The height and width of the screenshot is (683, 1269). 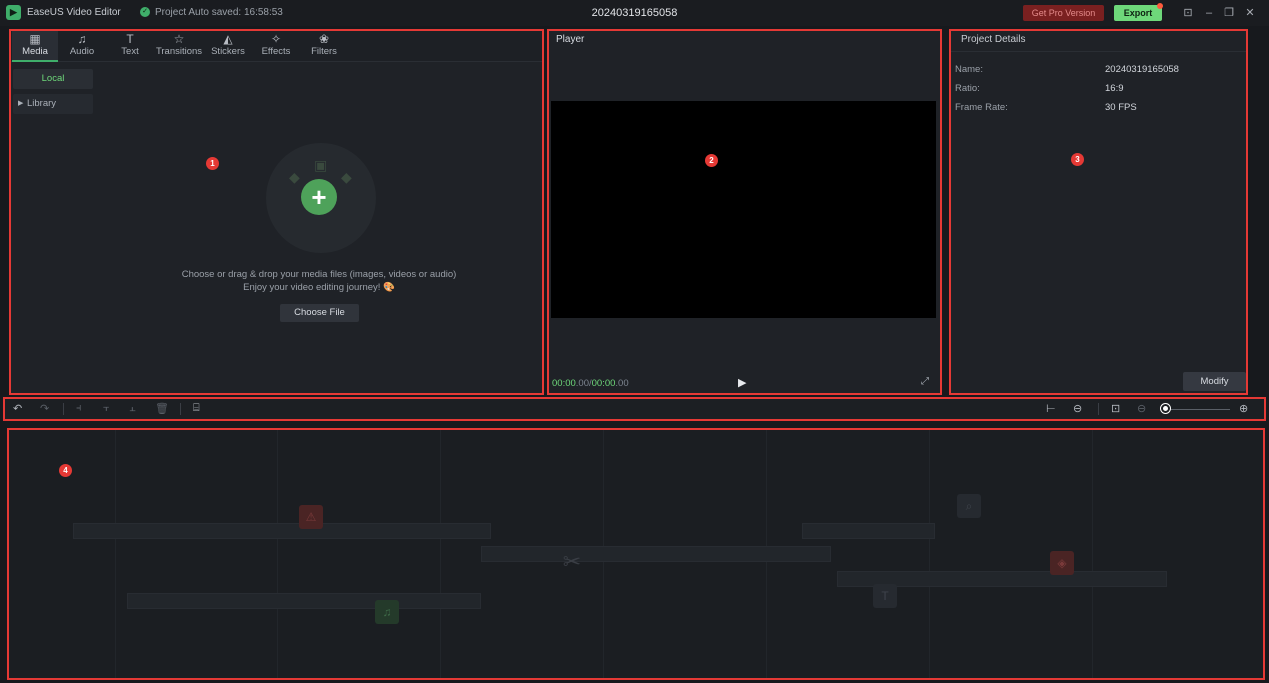 What do you see at coordinates (1062, 563) in the screenshot?
I see `sticker-placeholder-icon: ◈` at bounding box center [1062, 563].